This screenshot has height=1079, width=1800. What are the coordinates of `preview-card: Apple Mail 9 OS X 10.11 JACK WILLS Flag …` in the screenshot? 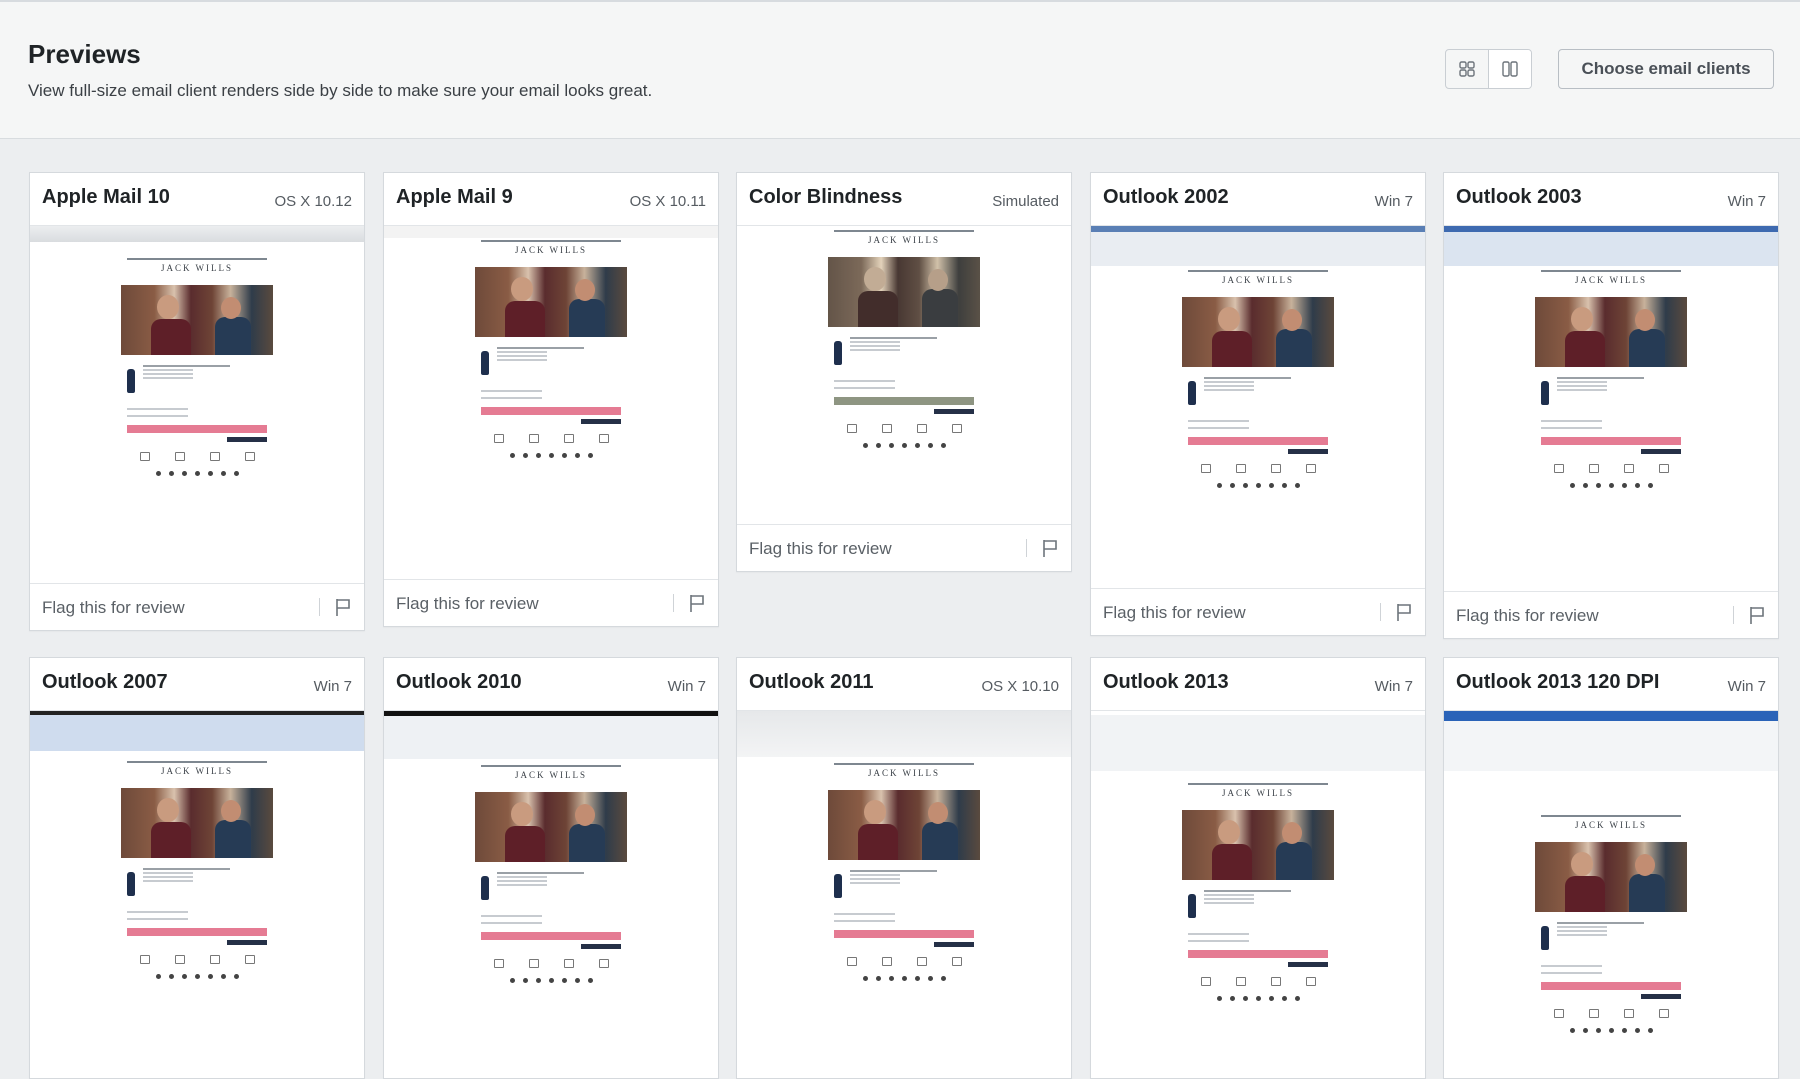 It's located at (551, 399).